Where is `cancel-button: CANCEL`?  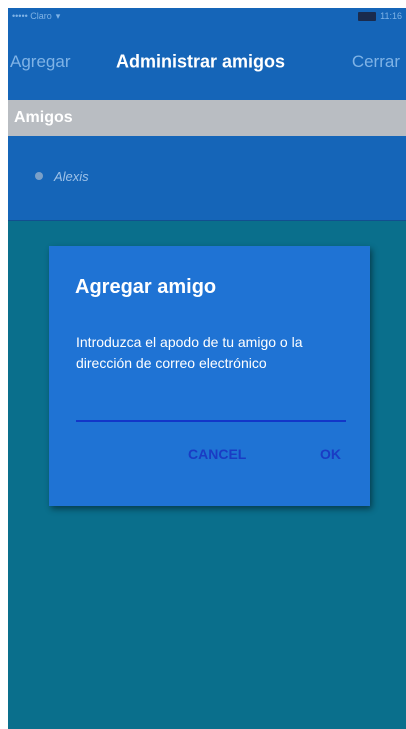 cancel-button: CANCEL is located at coordinates (217, 454).